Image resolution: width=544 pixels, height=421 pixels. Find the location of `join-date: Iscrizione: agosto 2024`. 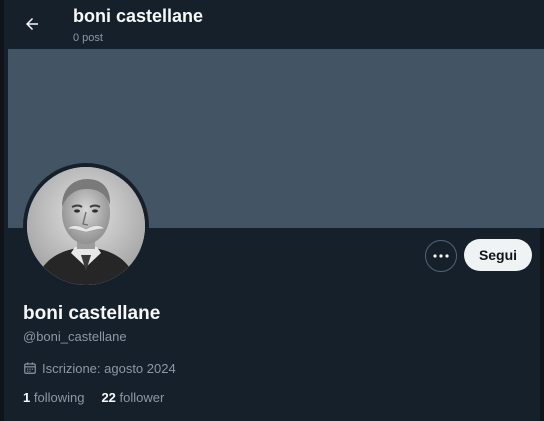

join-date: Iscrizione: agosto 2024 is located at coordinates (99, 368).